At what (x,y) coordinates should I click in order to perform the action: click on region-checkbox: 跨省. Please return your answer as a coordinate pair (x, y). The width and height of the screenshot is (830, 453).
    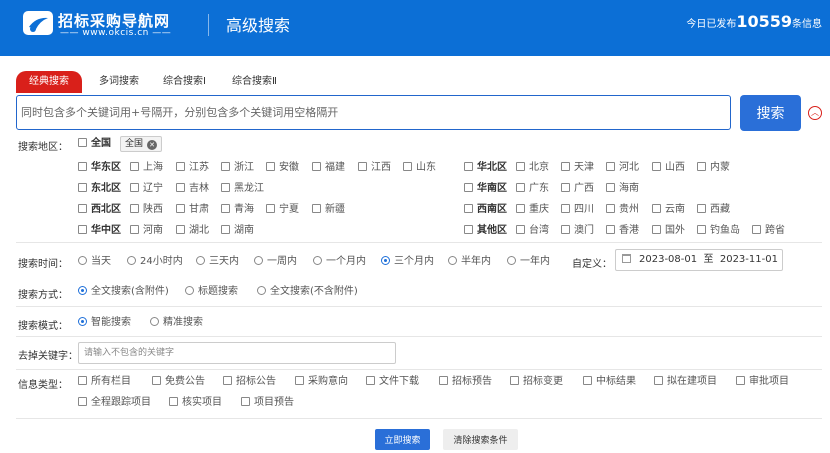
    Looking at the image, I should click on (768, 231).